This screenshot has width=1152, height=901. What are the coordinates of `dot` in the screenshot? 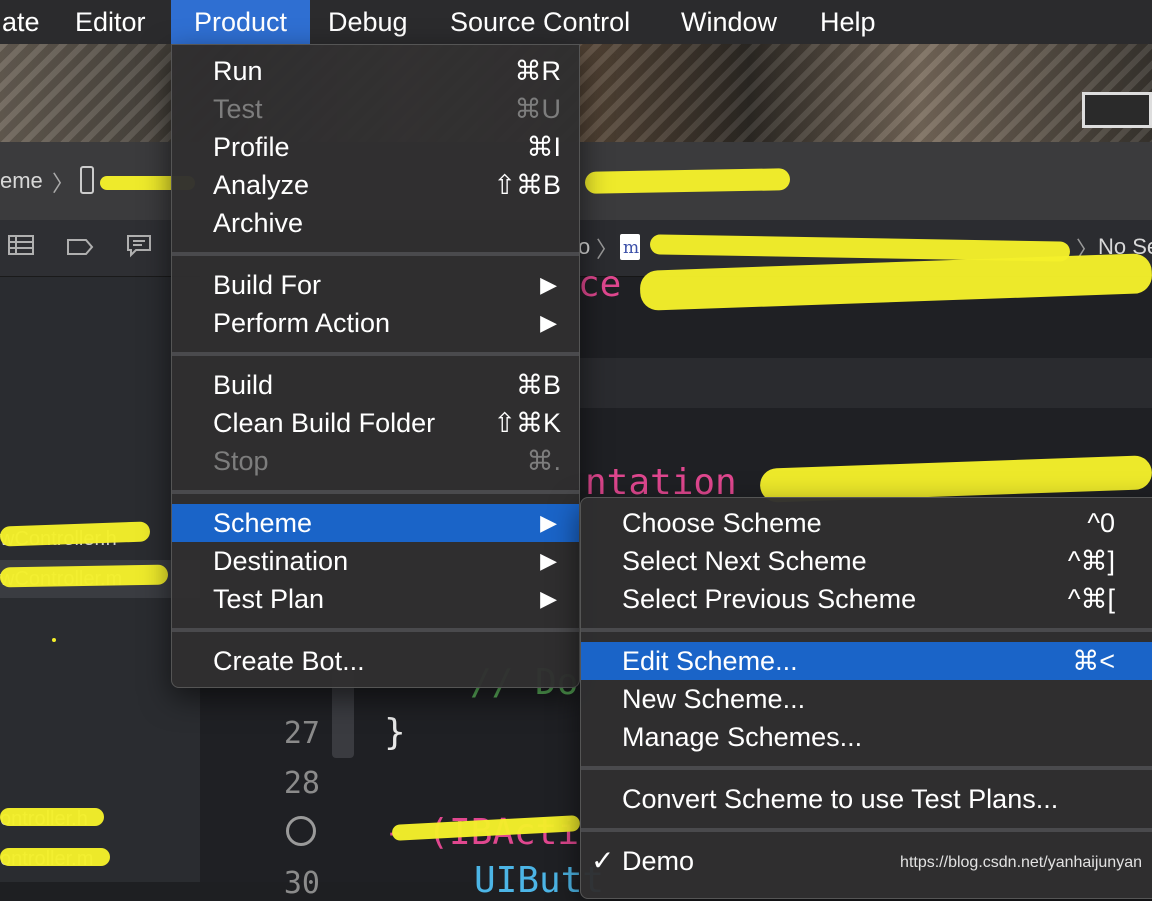 It's located at (54, 640).